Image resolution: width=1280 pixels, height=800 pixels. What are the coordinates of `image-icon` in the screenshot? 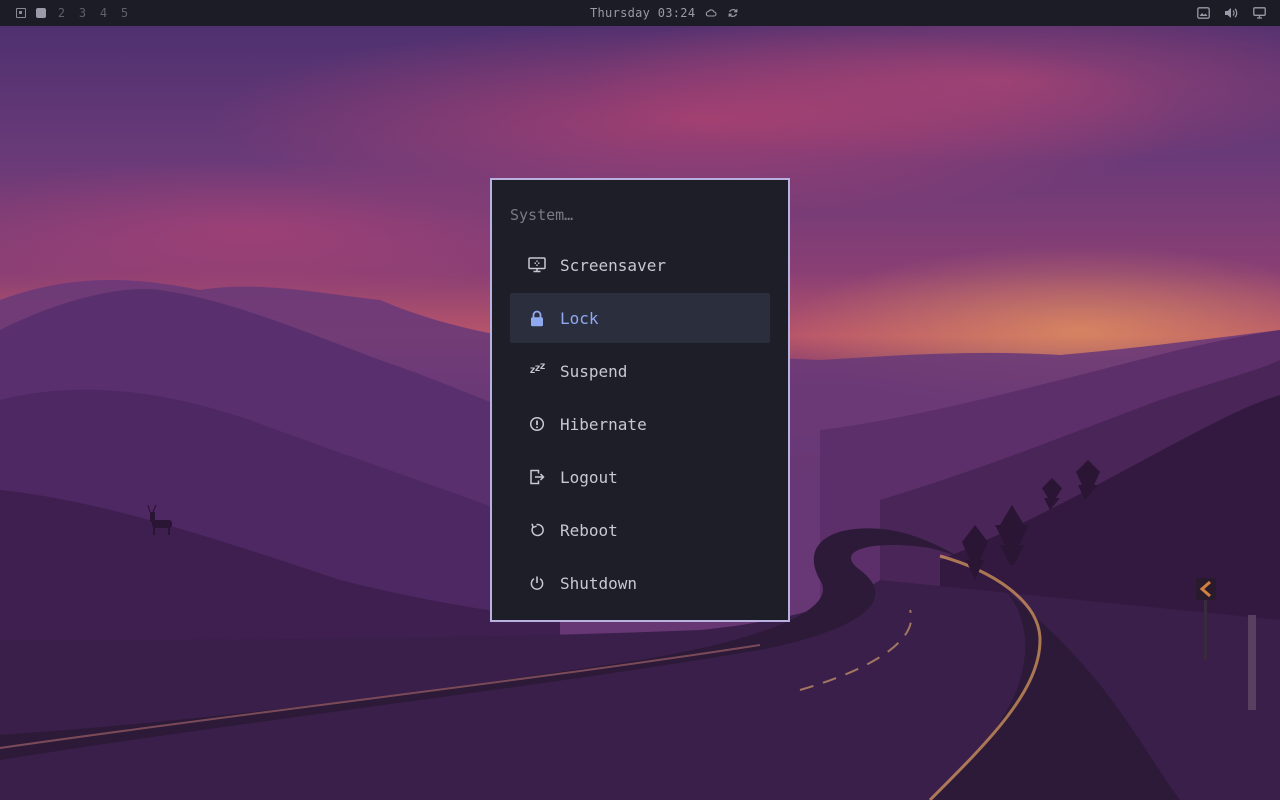 It's located at (1203, 13).